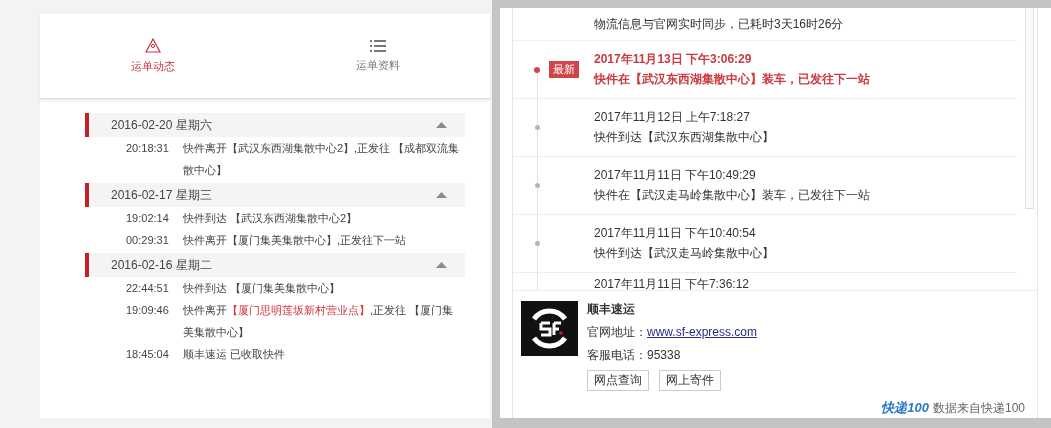  I want to click on event-time: 19:09:46, so click(148, 310).